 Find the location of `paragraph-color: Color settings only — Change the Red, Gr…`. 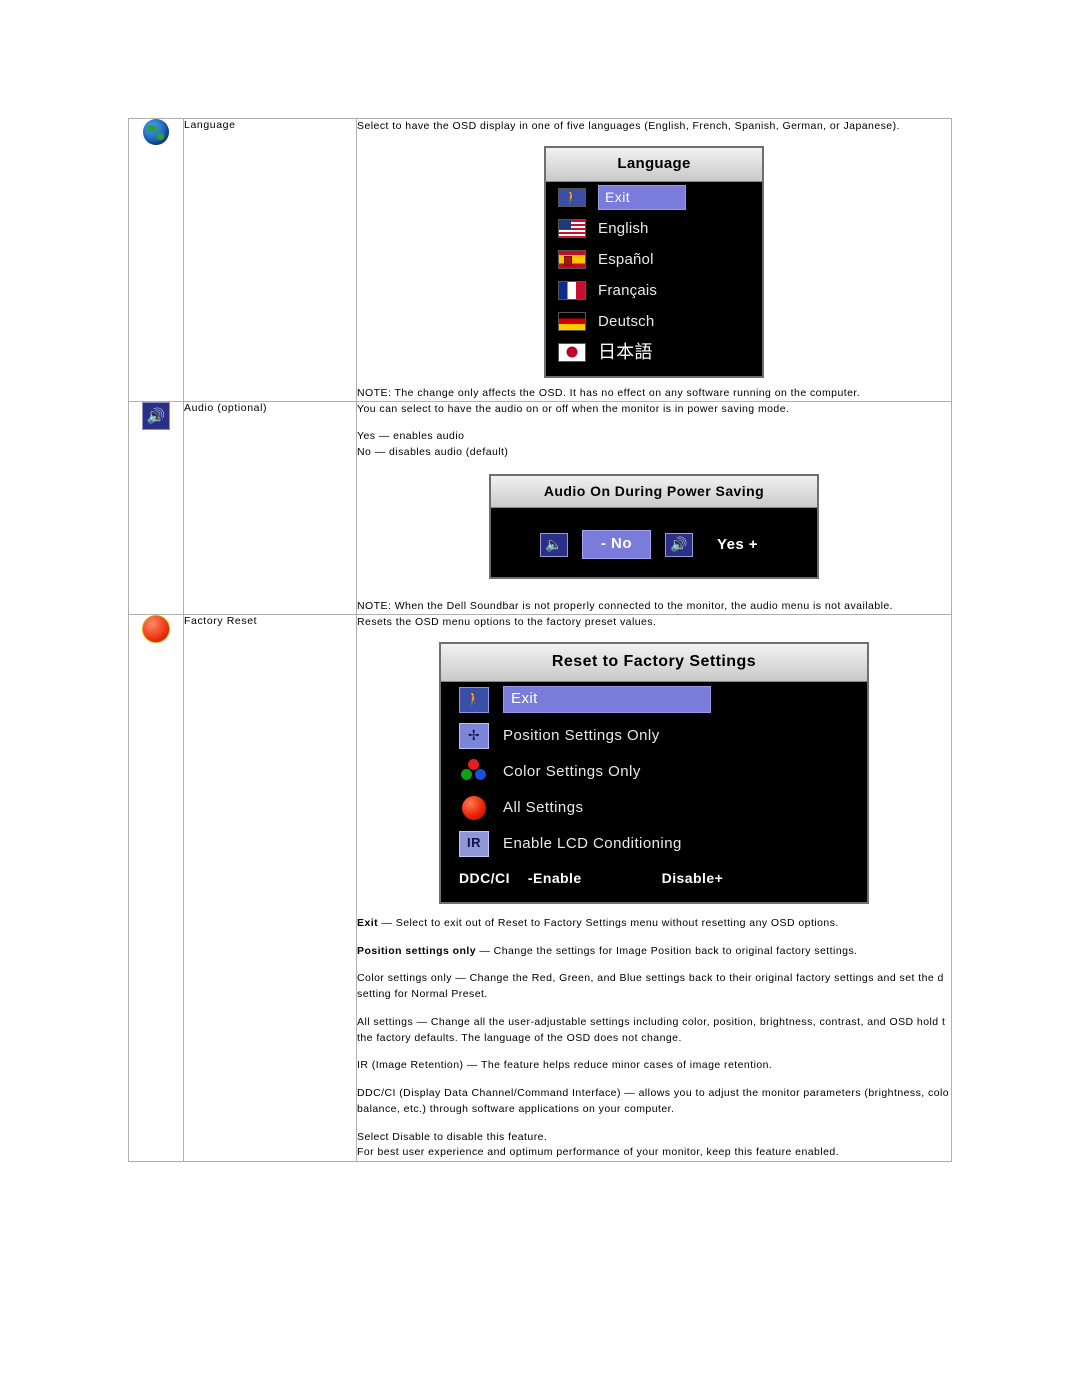

paragraph-color: Color settings only — Change the Red, Gr… is located at coordinates (654, 987).